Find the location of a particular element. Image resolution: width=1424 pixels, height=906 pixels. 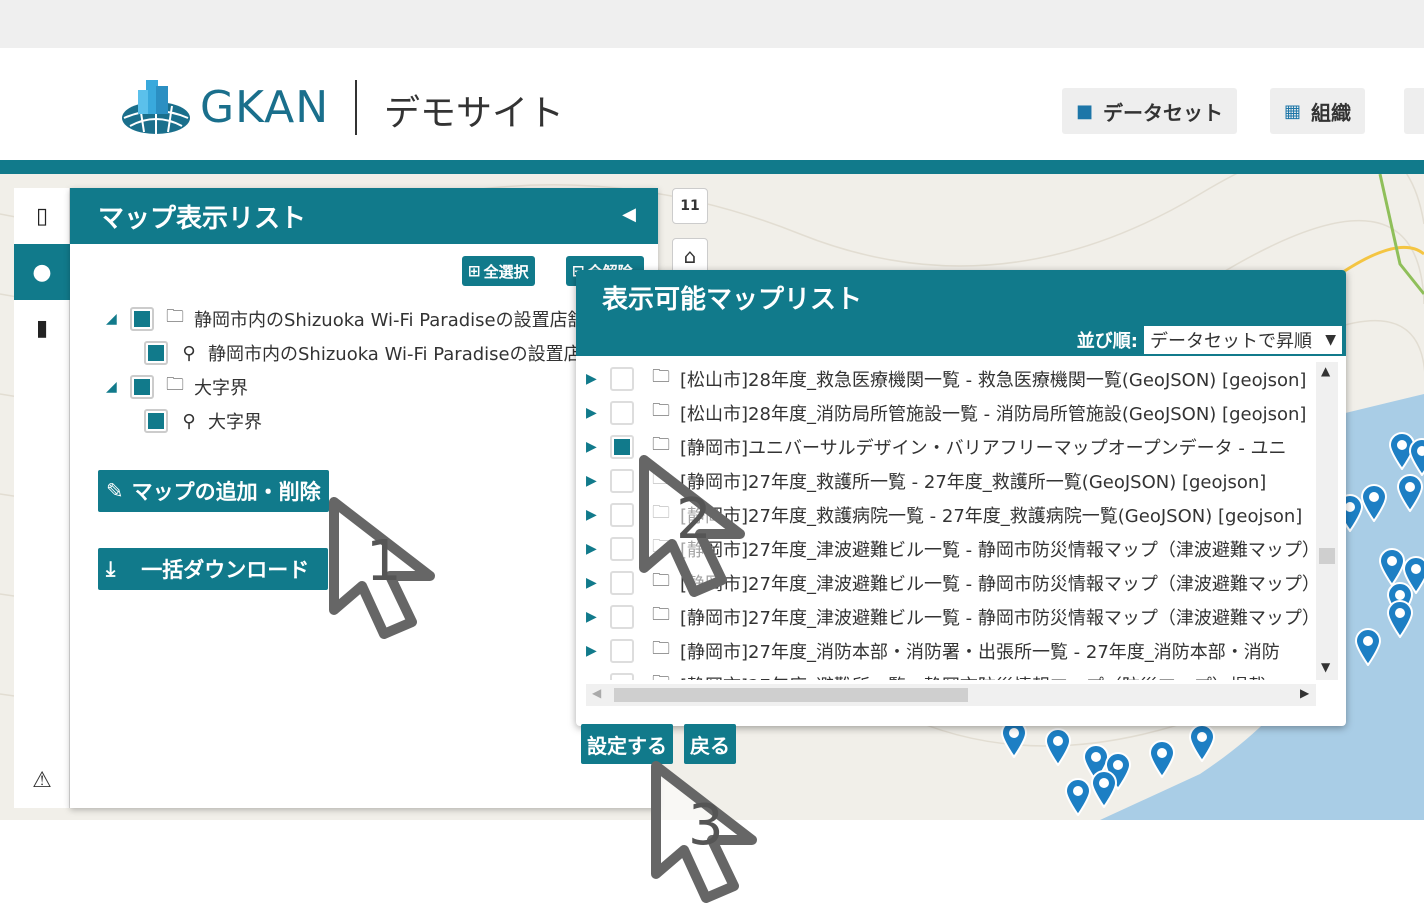

cursor-arrow-icon: 1 is located at coordinates (382, 568).